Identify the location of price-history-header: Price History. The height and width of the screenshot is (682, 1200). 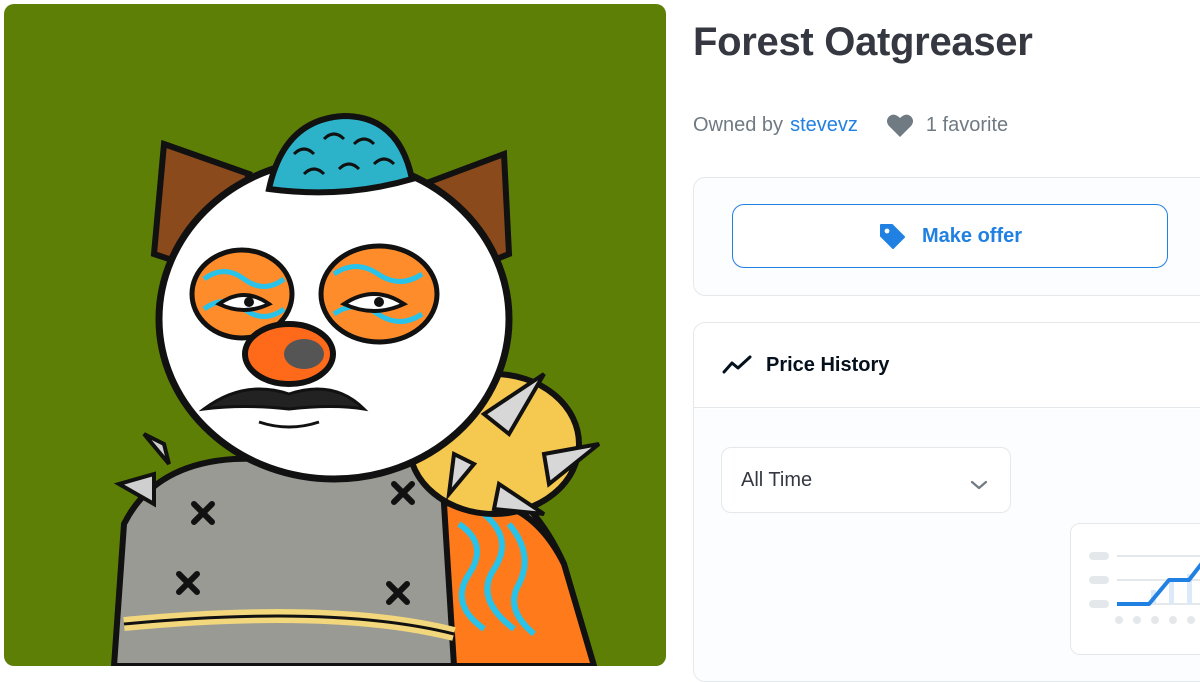
(947, 365).